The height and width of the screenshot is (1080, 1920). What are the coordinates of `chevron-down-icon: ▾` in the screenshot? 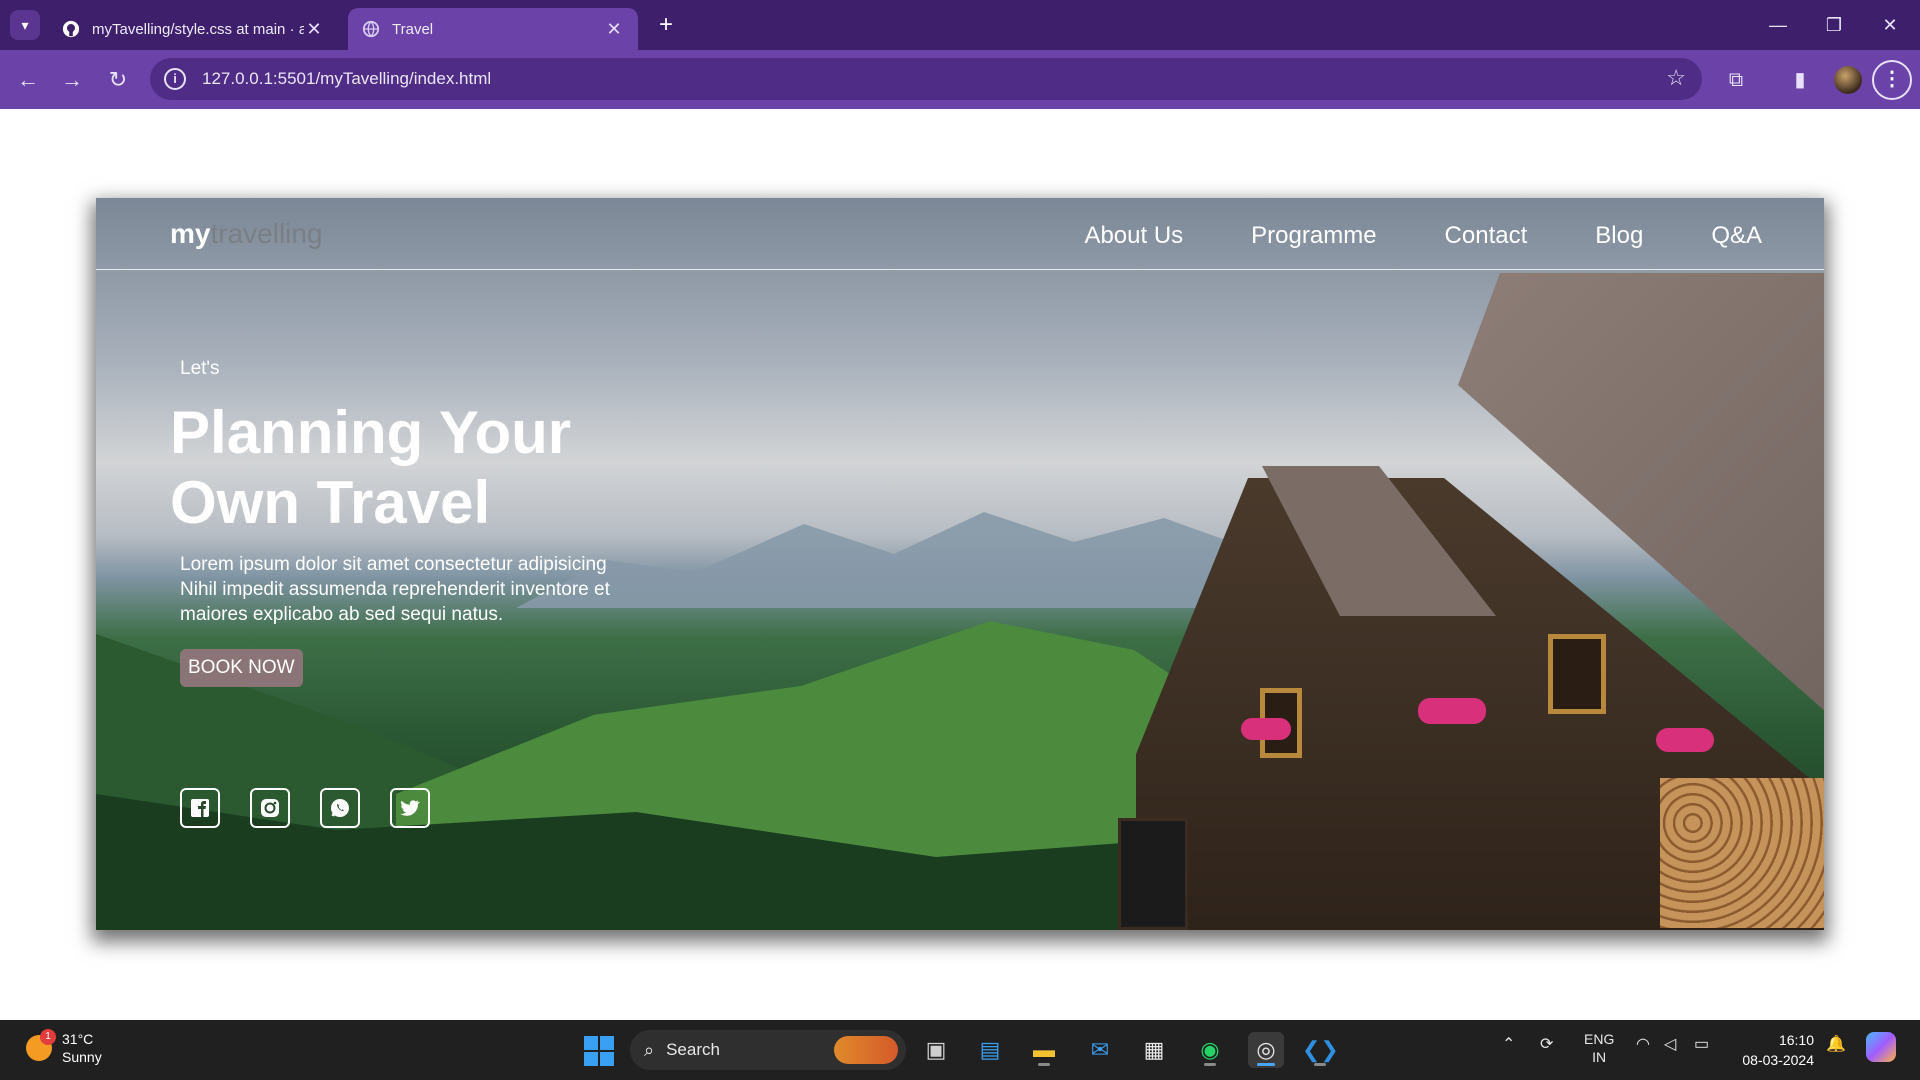 It's located at (25, 24).